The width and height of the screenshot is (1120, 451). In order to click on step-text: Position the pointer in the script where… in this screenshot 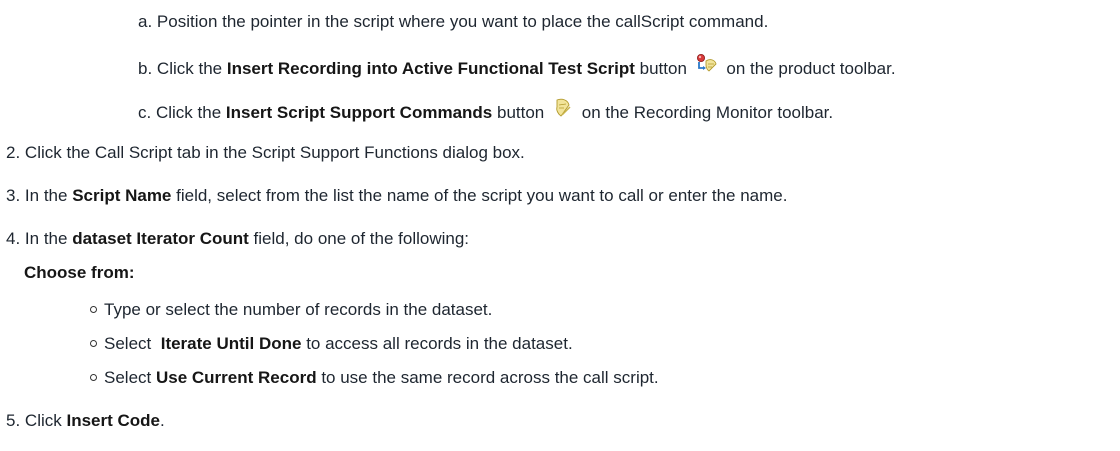, I will do `click(462, 21)`.